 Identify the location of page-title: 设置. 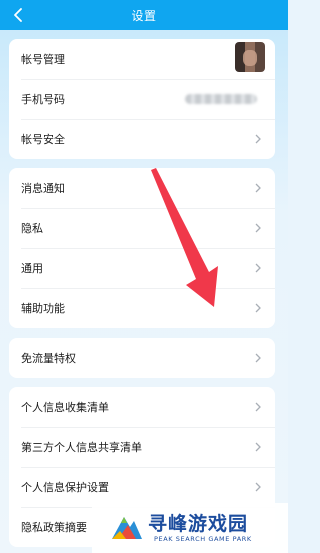
(144, 16).